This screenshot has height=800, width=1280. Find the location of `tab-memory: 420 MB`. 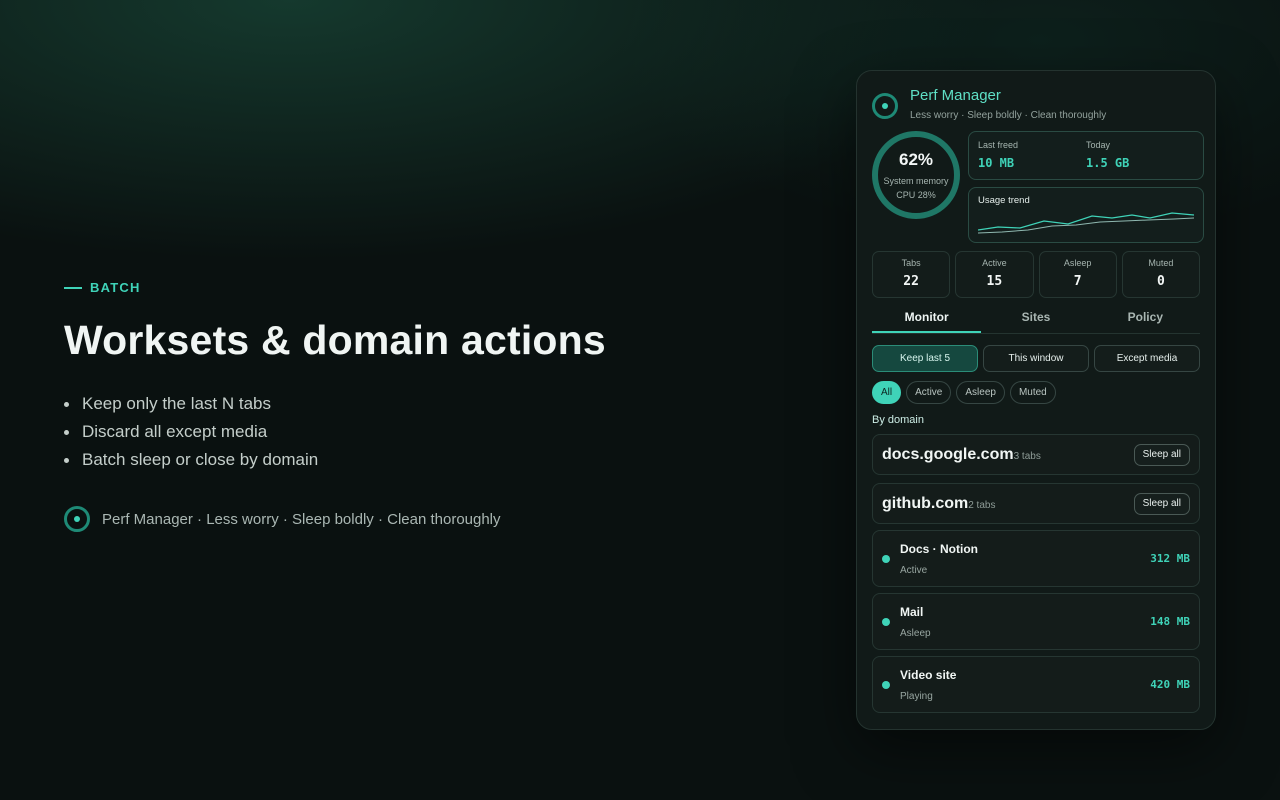

tab-memory: 420 MB is located at coordinates (1170, 684).